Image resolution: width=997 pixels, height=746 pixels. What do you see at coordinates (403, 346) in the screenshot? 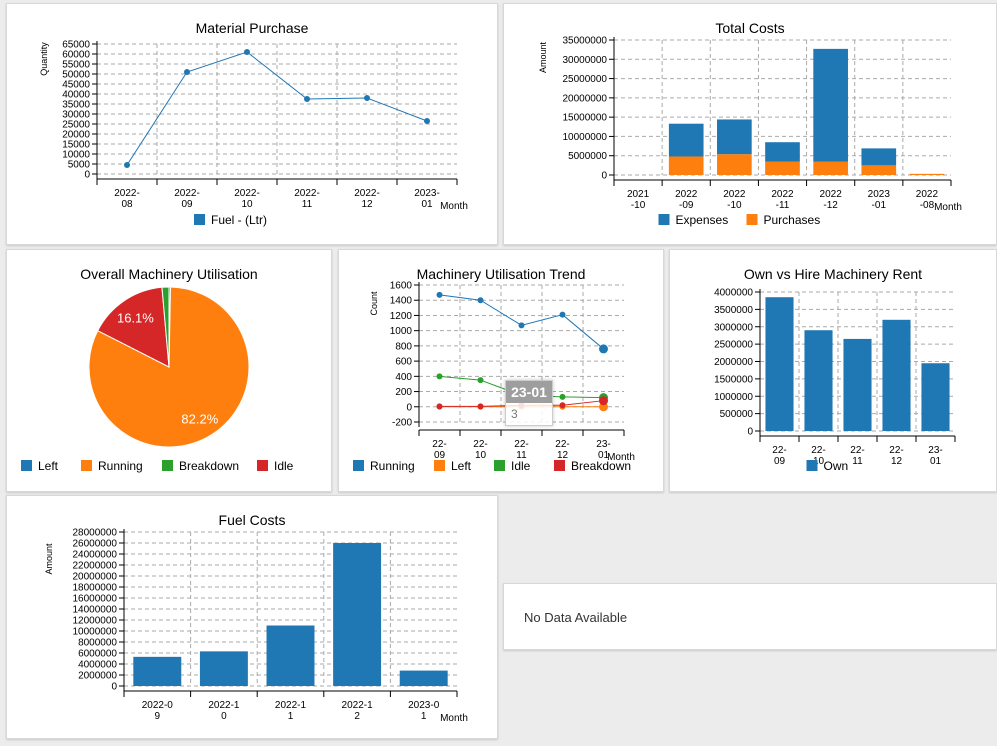
I see `y-tick-label: 800` at bounding box center [403, 346].